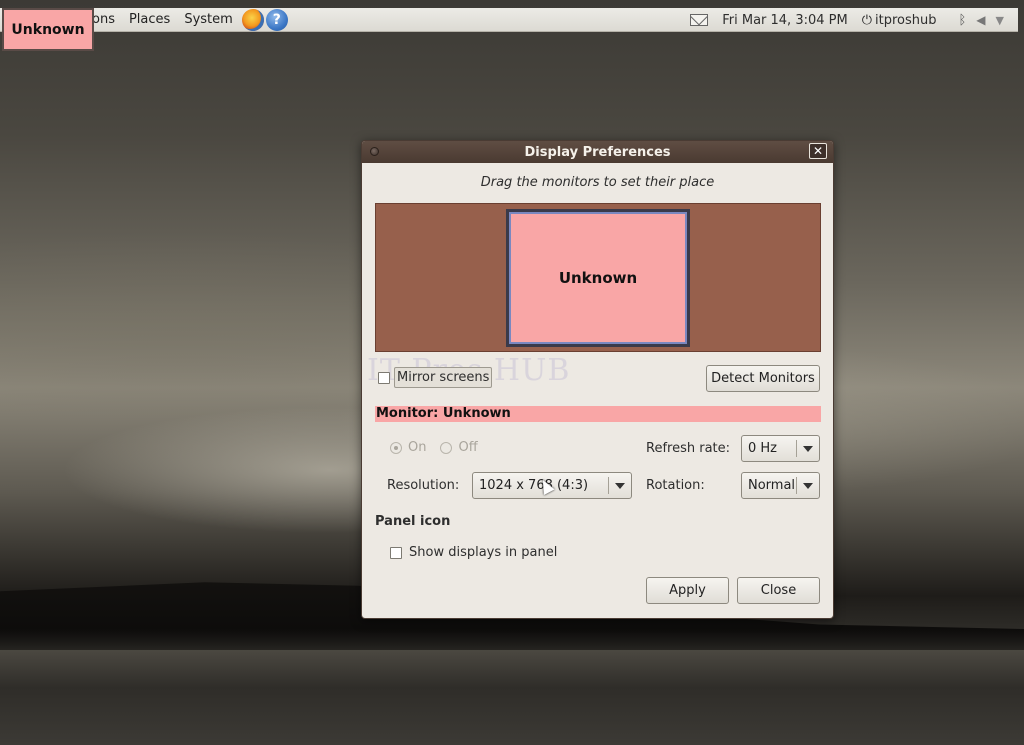 This screenshot has width=1024, height=745. What do you see at coordinates (597, 182) in the screenshot?
I see `arrange-hint: Drag the monitors to set their place` at bounding box center [597, 182].